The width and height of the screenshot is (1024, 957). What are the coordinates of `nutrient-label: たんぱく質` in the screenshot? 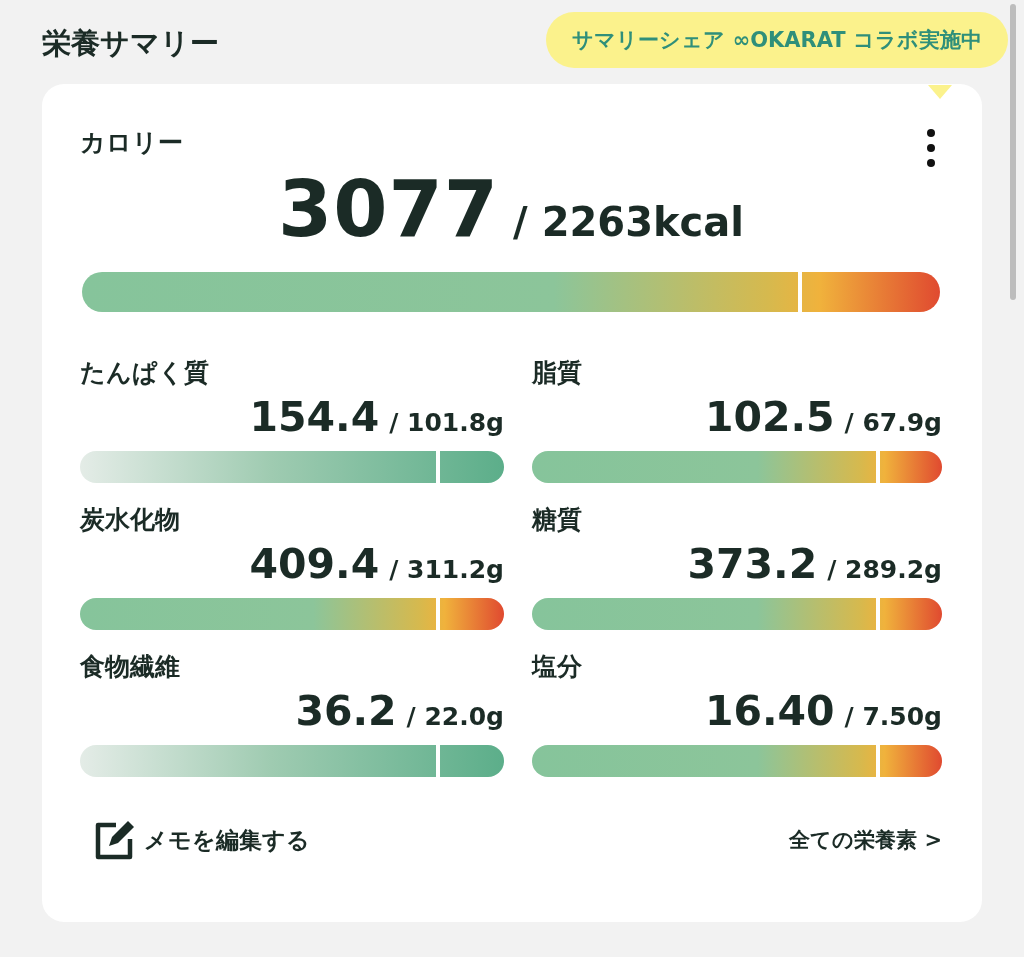 It's located at (145, 373).